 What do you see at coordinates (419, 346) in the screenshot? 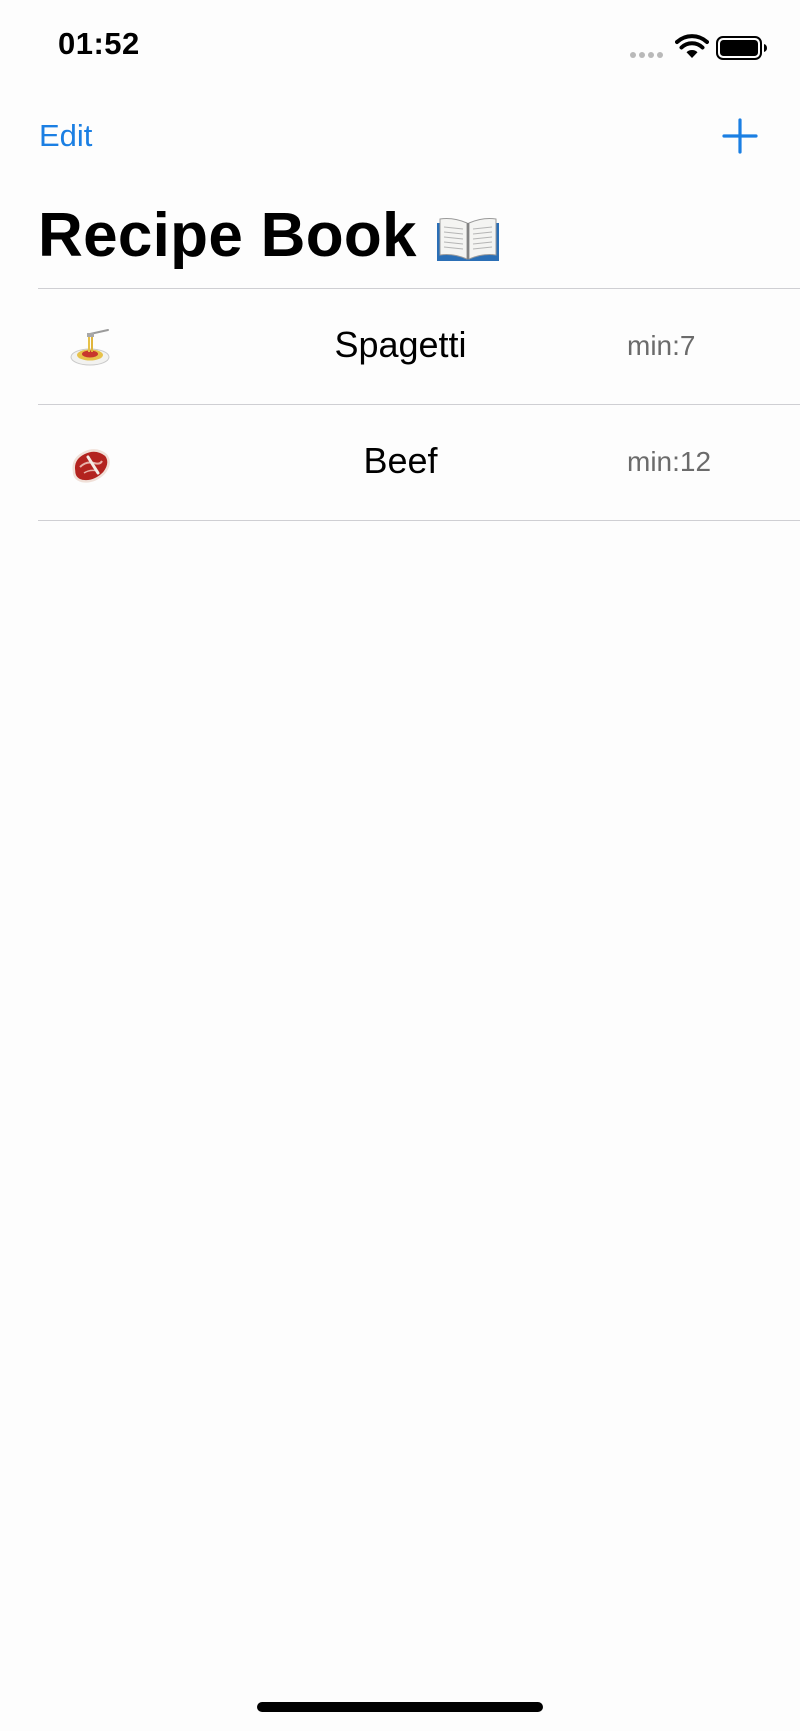
I see `recipe-row-spagetti: Spagetti min:7` at bounding box center [419, 346].